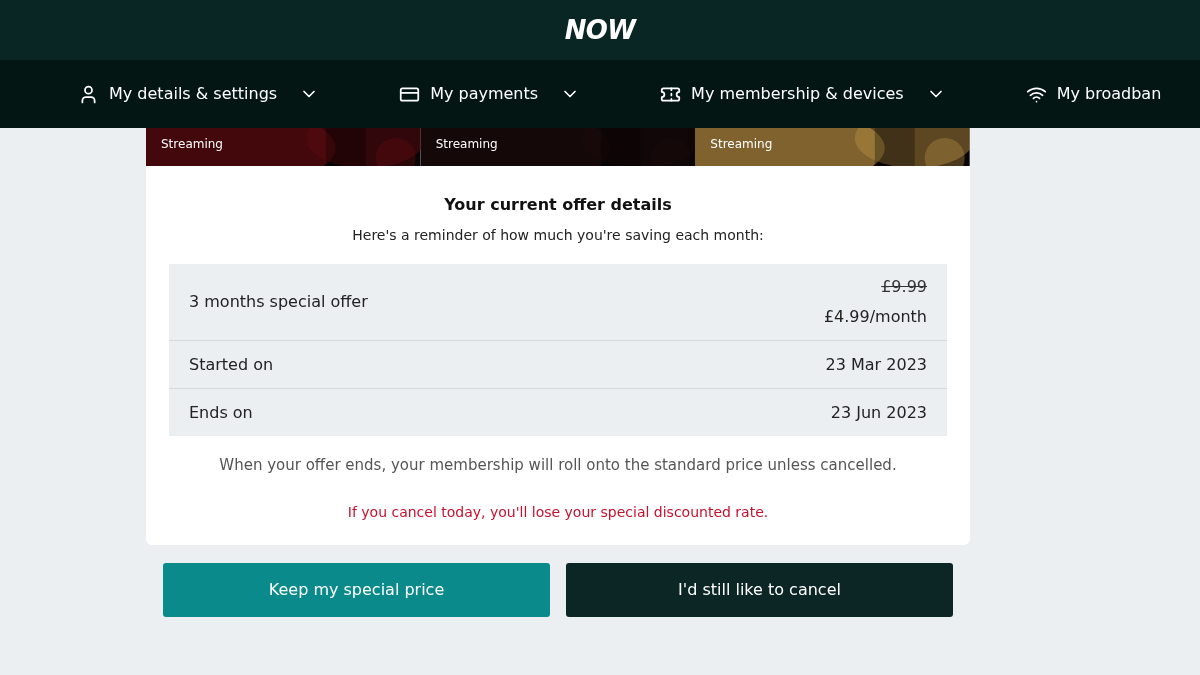 The height and width of the screenshot is (675, 1200). Describe the element at coordinates (558, 235) in the screenshot. I see `offer-subtitle: Here's a reminder of how much you're saving each month:` at that location.